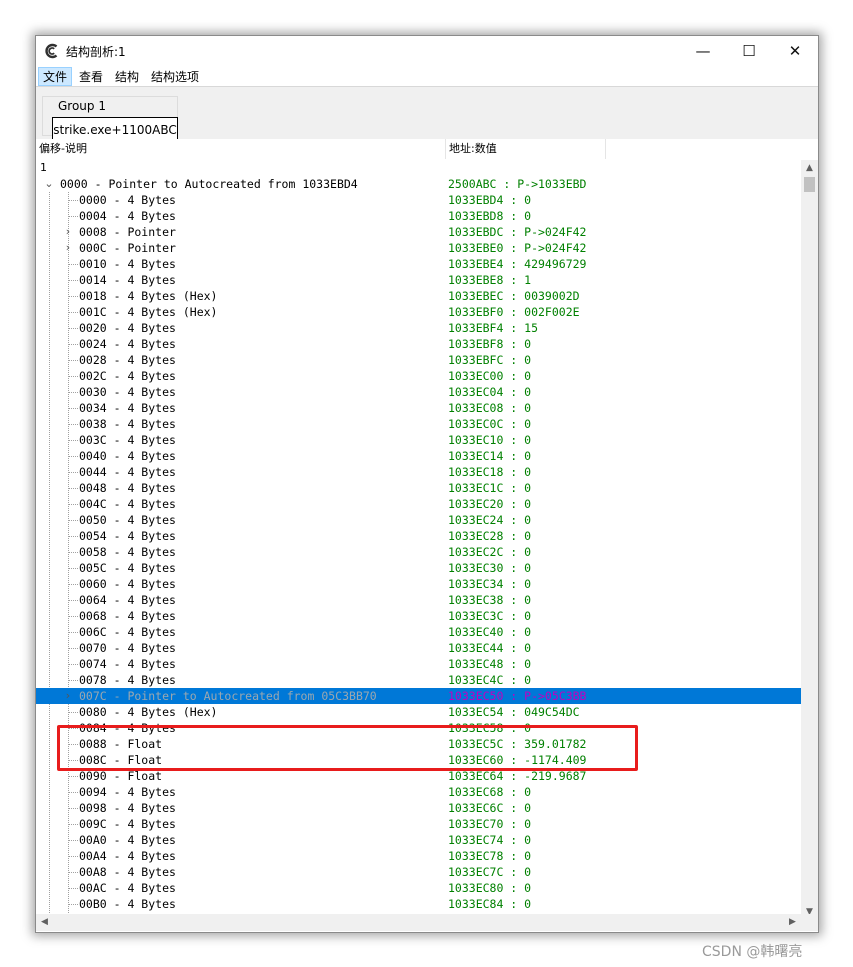 Image resolution: width=853 pixels, height=967 pixels. I want to click on tree-row: 0074 - 4 Bytes 1033EC48 : 0, so click(418, 664).